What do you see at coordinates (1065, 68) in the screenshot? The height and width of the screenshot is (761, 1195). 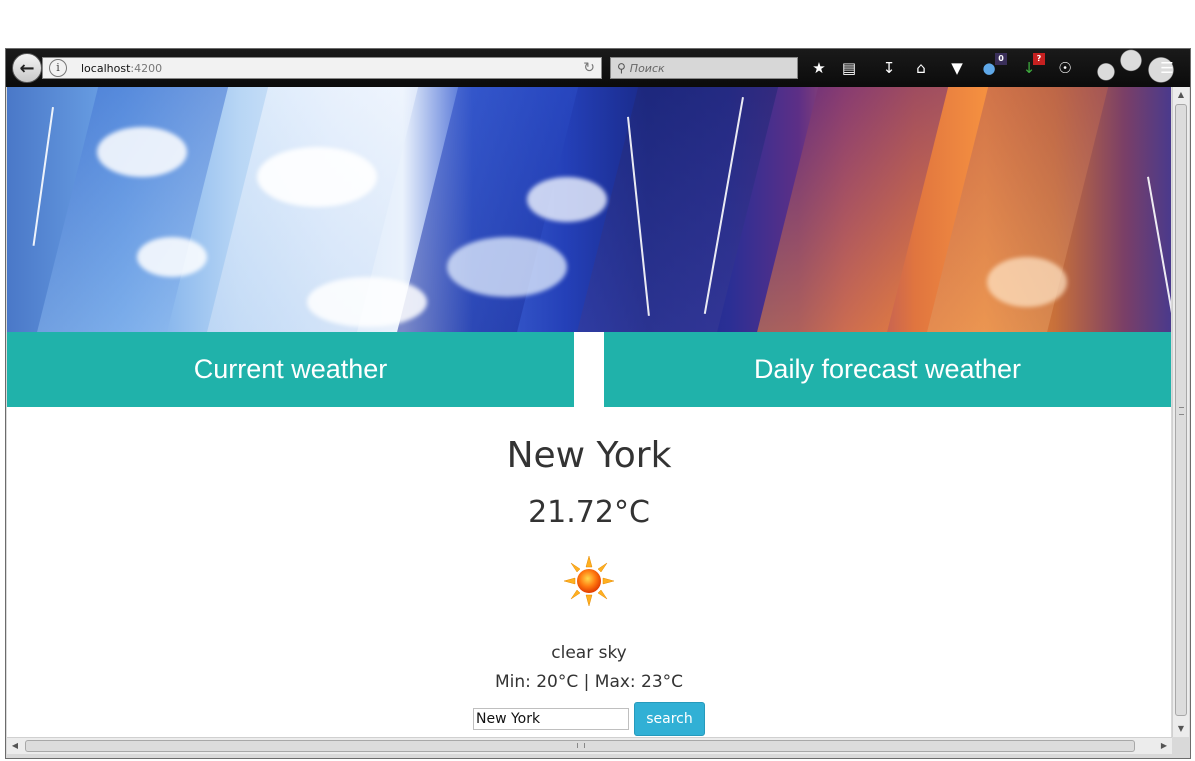 I see `globe-icon: ☉` at bounding box center [1065, 68].